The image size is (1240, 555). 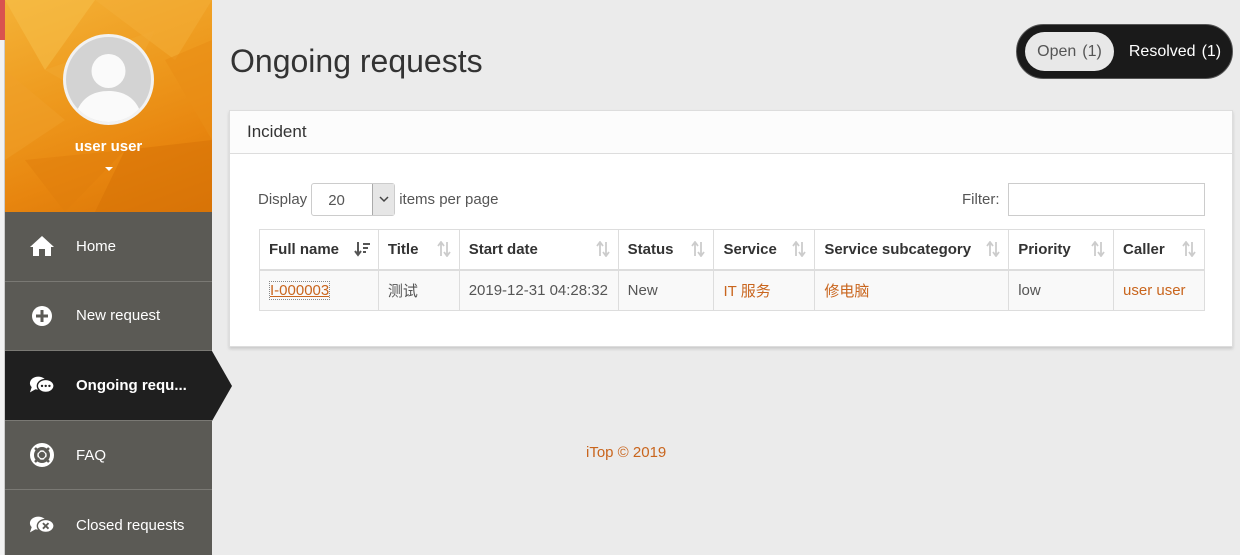 I want to click on page-size-control: Display 20 items per page, so click(x=378, y=199).